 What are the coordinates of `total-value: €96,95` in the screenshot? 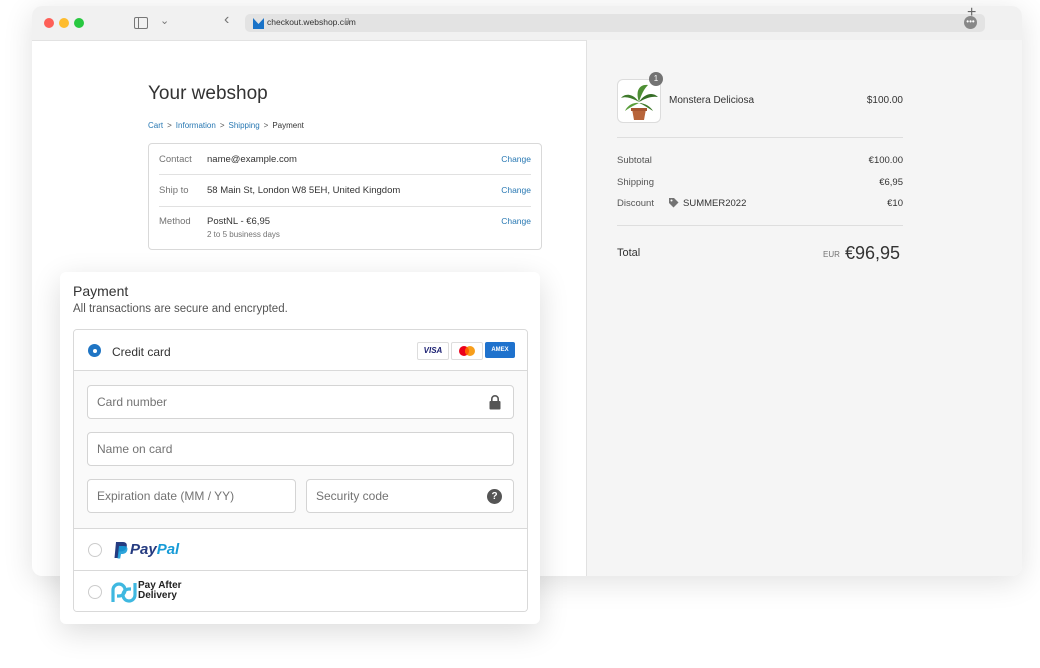 It's located at (873, 253).